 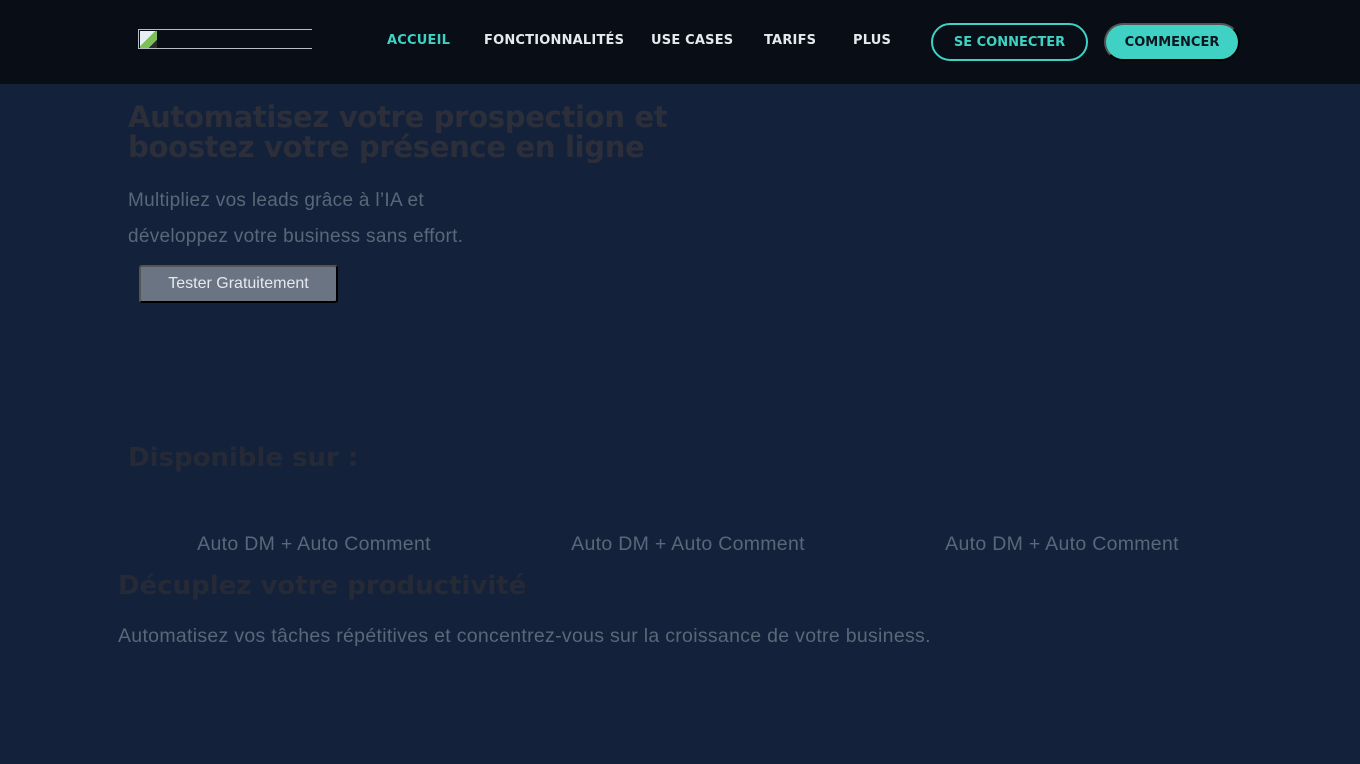 What do you see at coordinates (1172, 42) in the screenshot?
I see `start-button: COMMENCER` at bounding box center [1172, 42].